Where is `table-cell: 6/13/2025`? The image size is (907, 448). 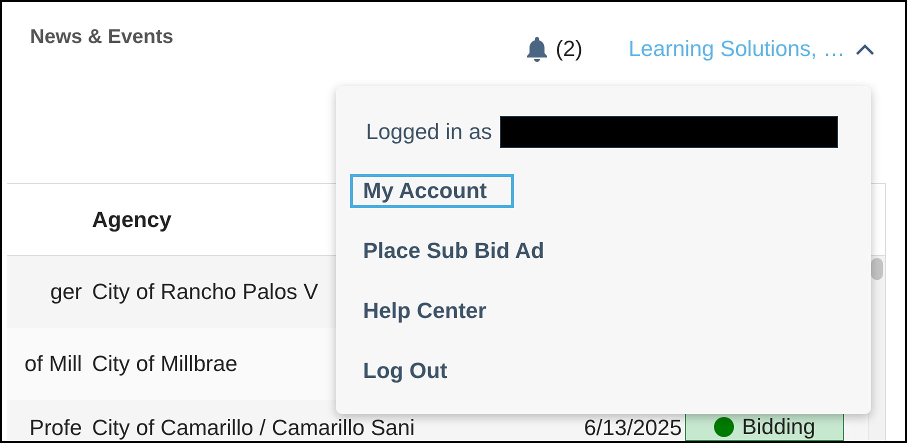 table-cell: 6/13/2025 is located at coordinates (633, 427).